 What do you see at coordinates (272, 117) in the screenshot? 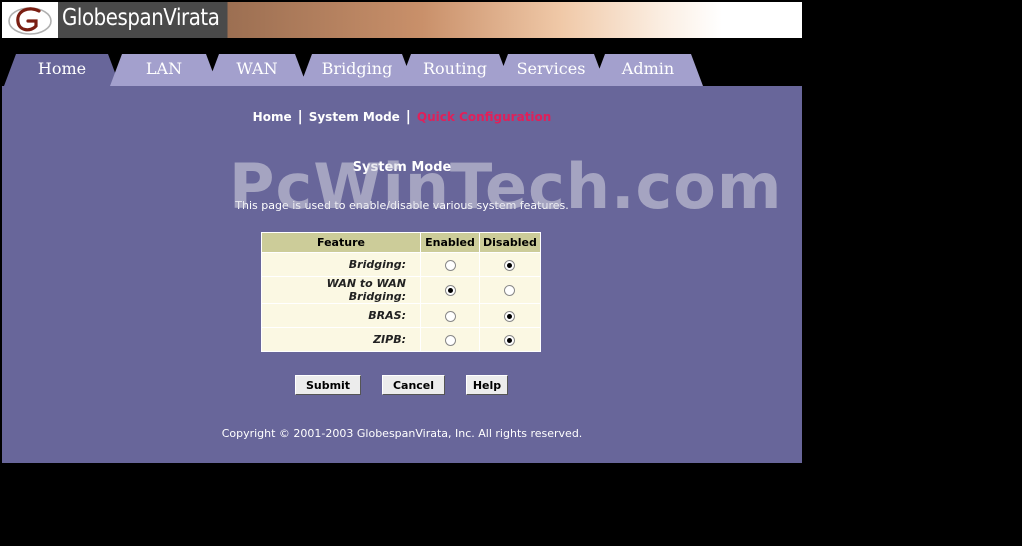
I see `breadcrumb-home-link: Home` at bounding box center [272, 117].